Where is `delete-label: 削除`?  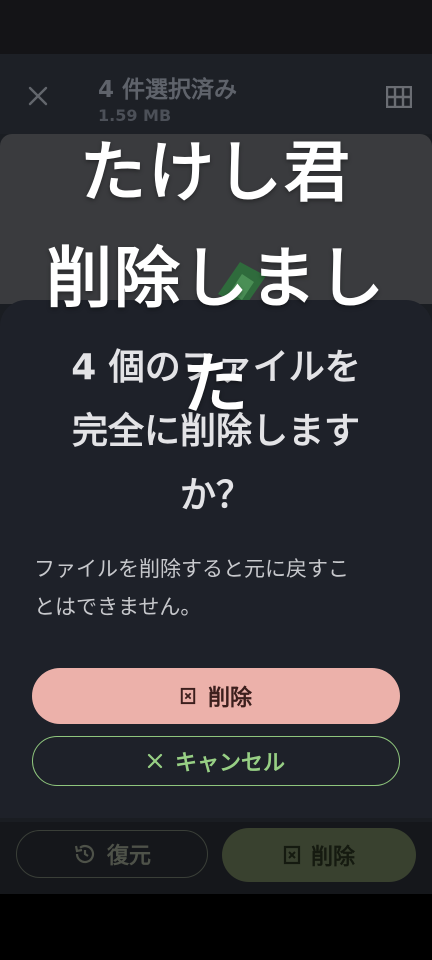
delete-label: 削除 is located at coordinates (332, 857).